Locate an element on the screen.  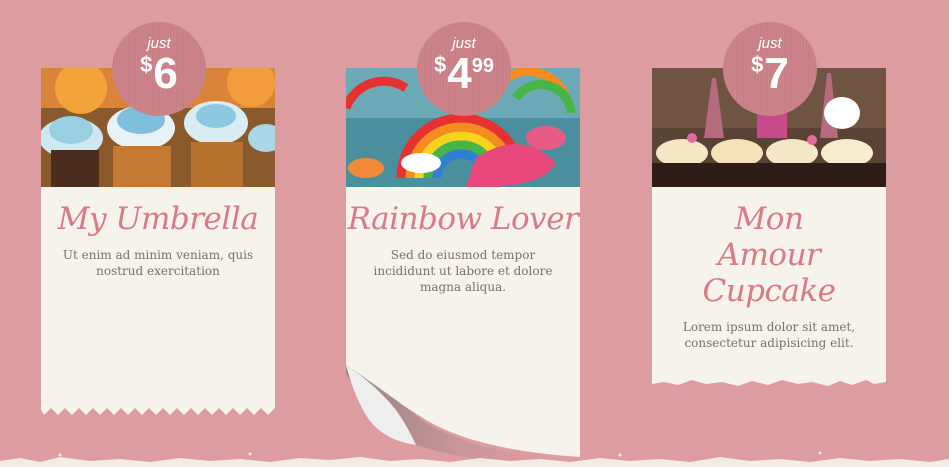
torn-edge is located at coordinates (769, 380).